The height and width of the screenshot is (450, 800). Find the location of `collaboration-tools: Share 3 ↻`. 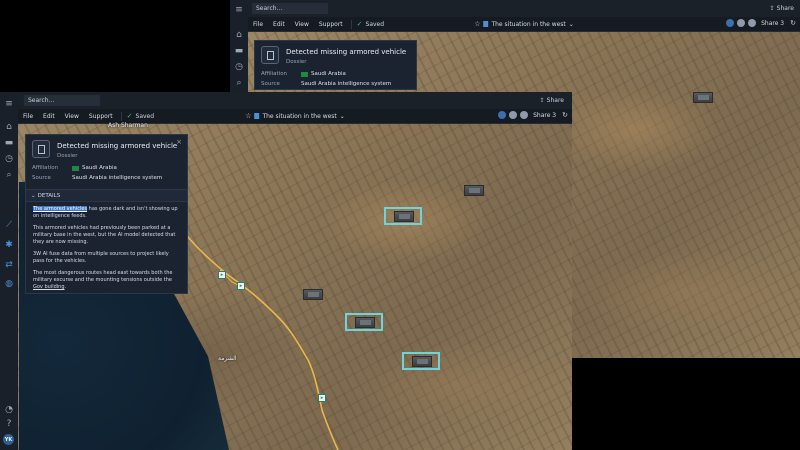

collaboration-tools: Share 3 ↻ is located at coordinates (761, 23).